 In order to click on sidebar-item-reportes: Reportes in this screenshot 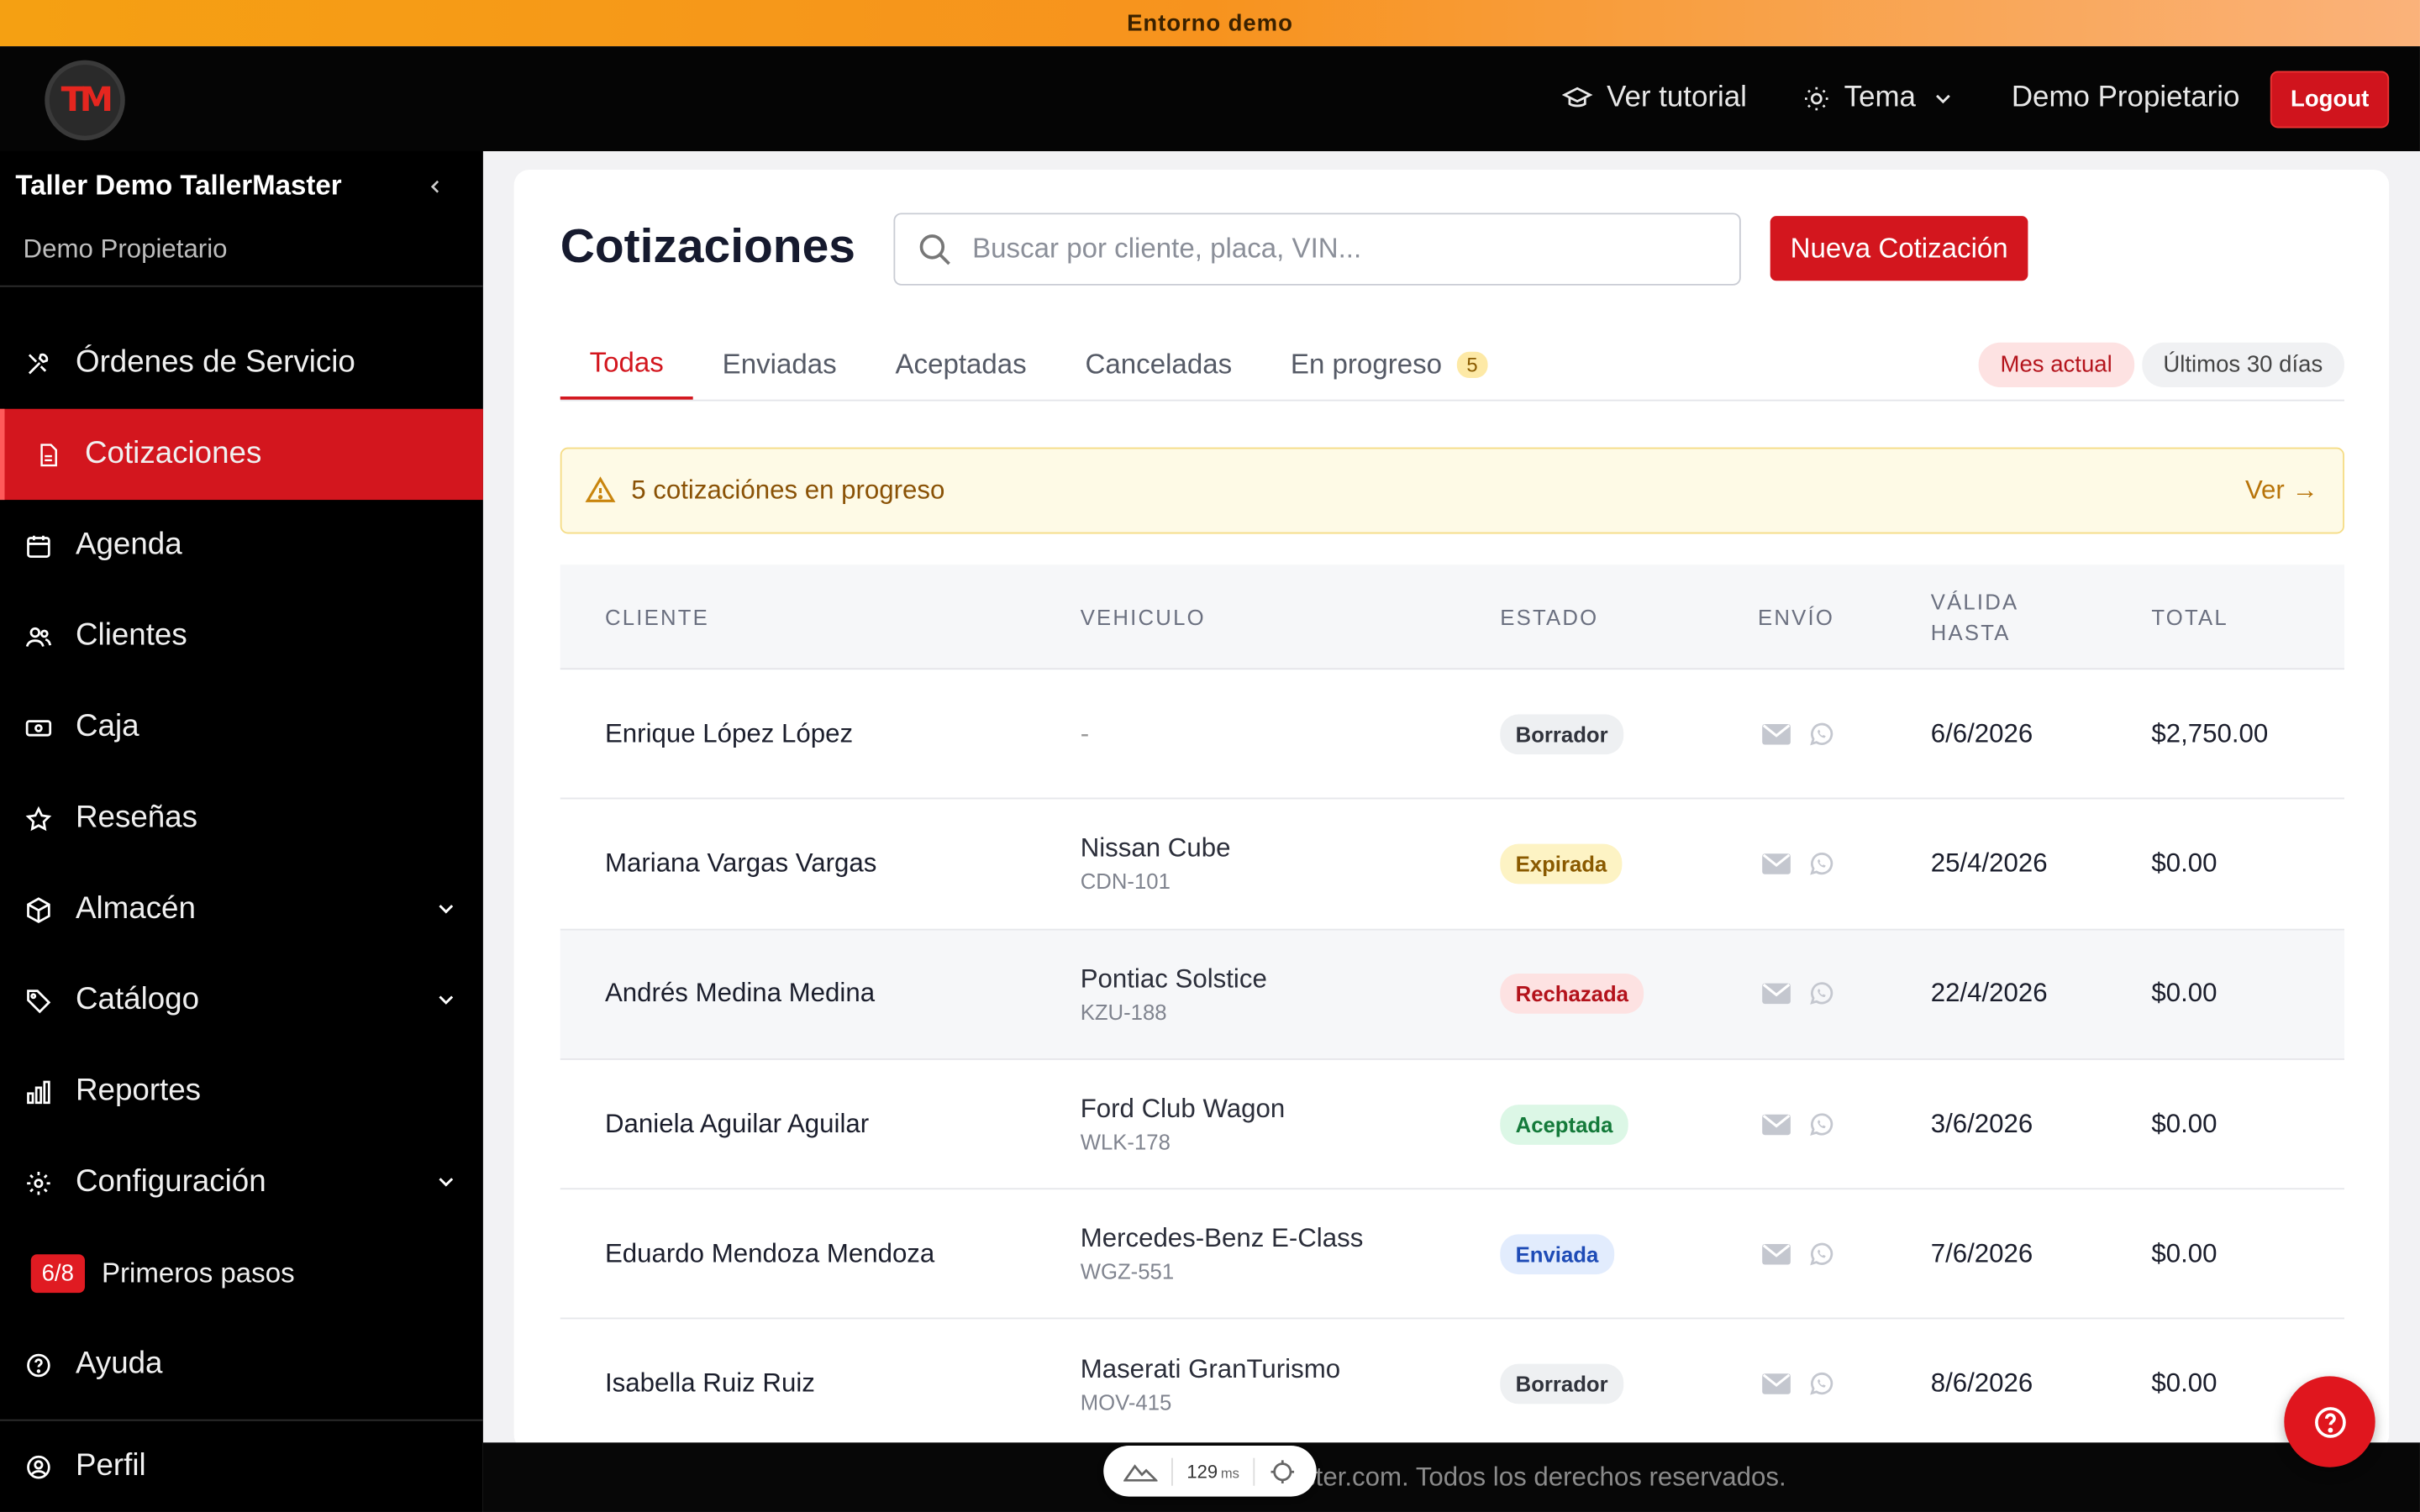, I will do `click(241, 1091)`.